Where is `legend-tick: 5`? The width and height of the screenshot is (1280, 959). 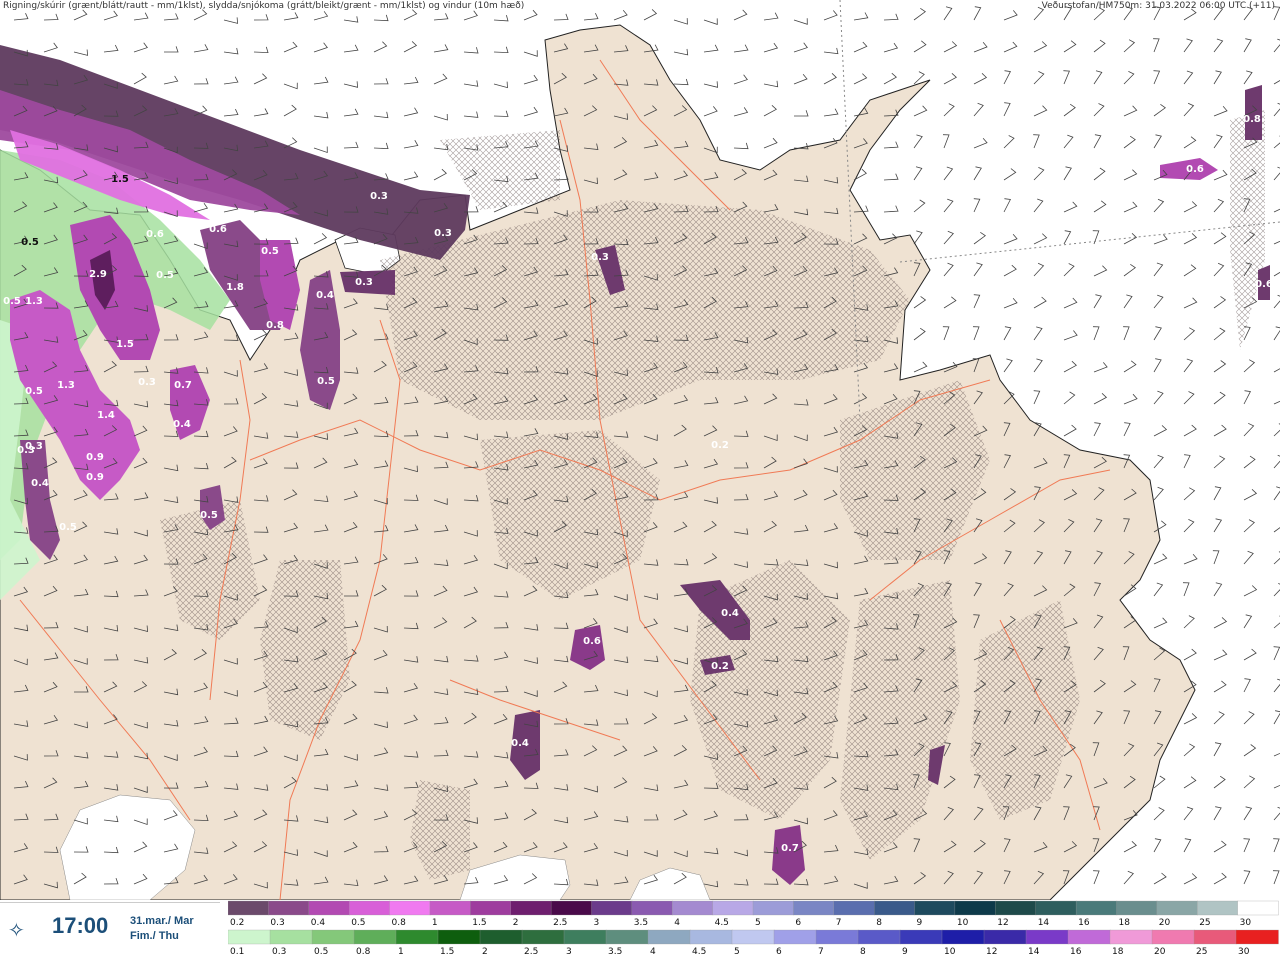 legend-tick: 5 is located at coordinates (758, 923).